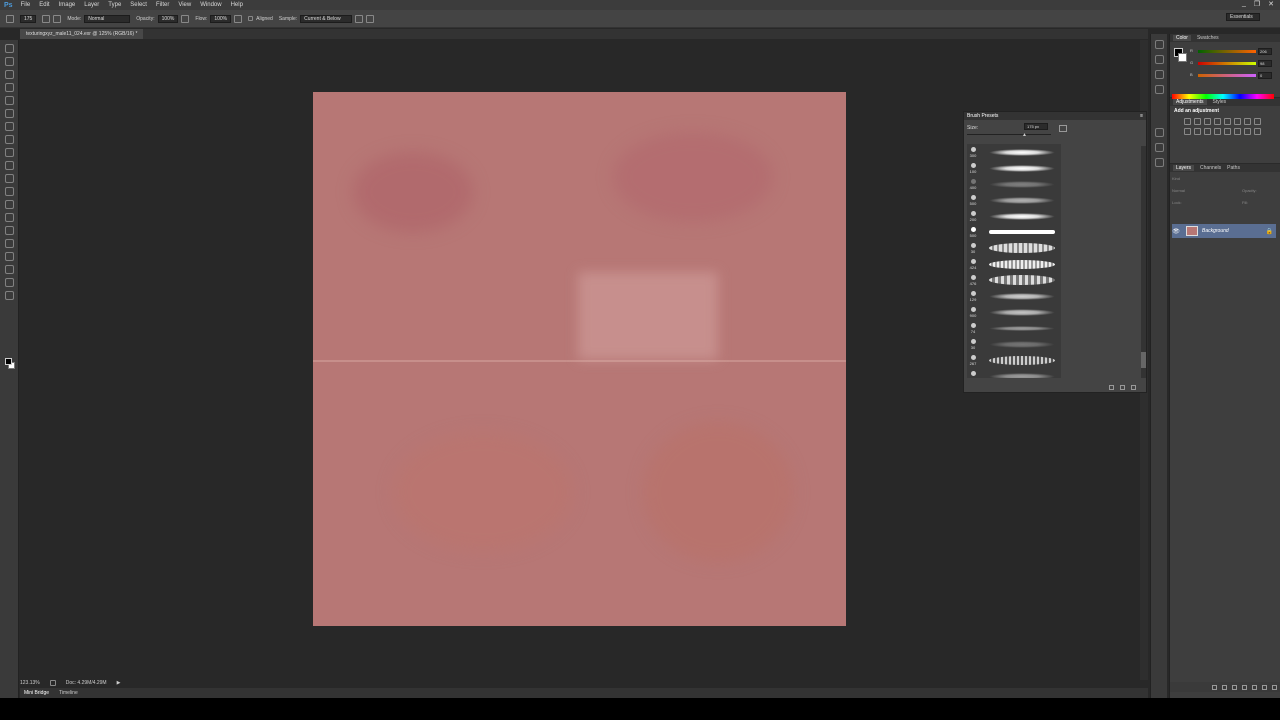  I want to click on clone-source-icon, so click(1159, 162).